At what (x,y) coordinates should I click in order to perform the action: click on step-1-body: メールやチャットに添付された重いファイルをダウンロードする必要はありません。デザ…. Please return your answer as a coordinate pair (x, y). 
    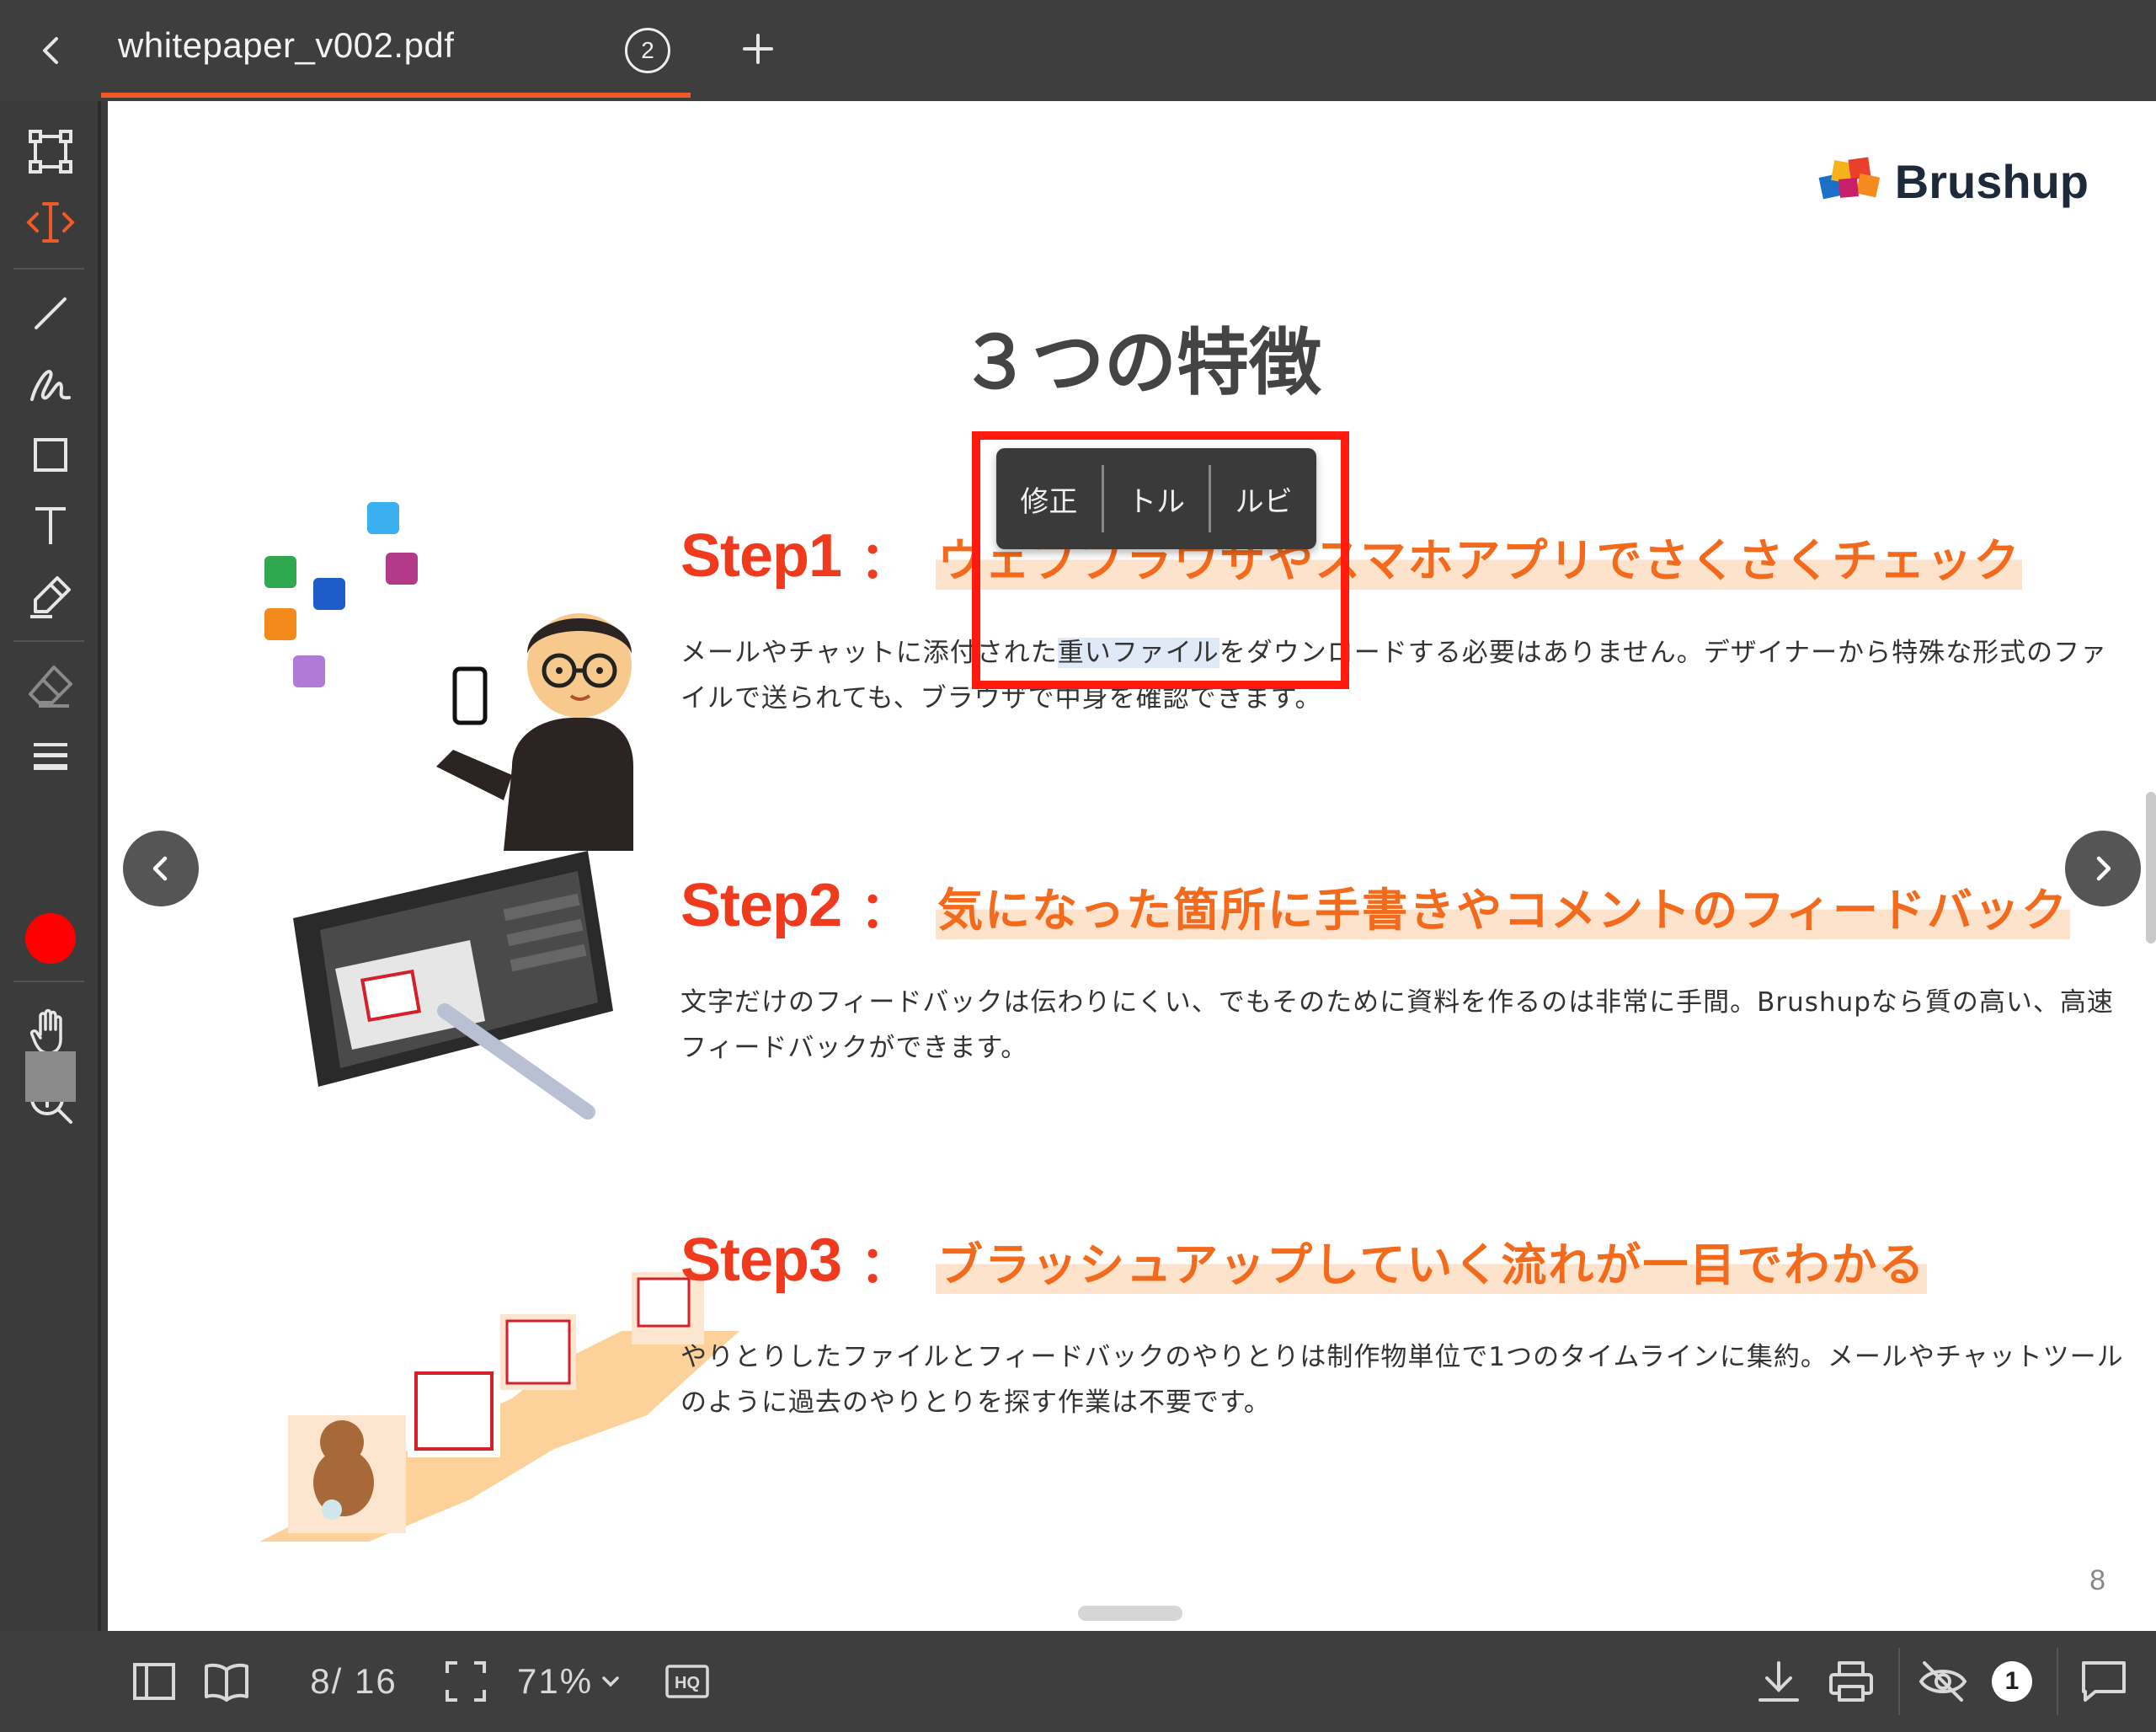
    Looking at the image, I should click on (1404, 675).